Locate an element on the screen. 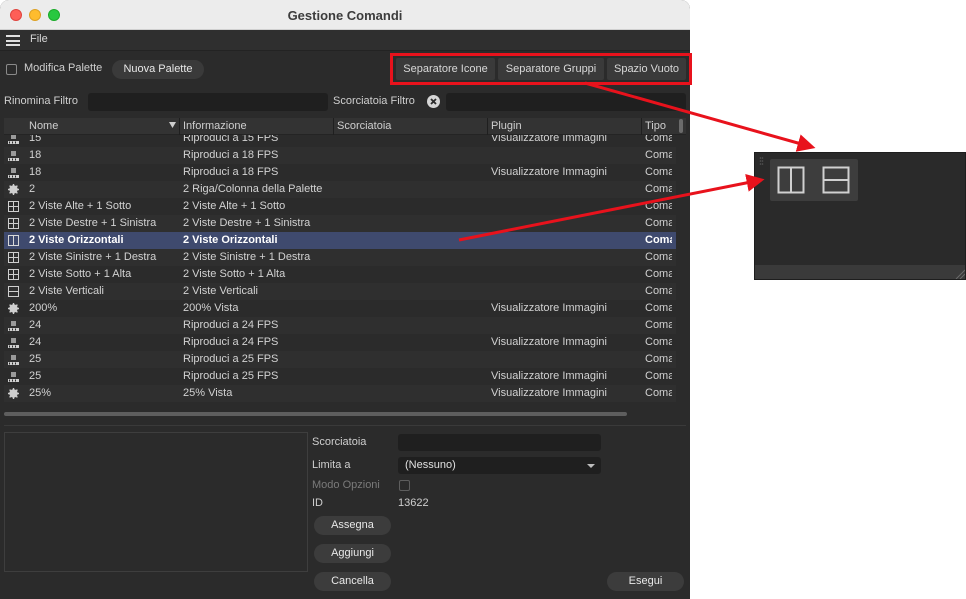  menu-file: File is located at coordinates (39, 39).